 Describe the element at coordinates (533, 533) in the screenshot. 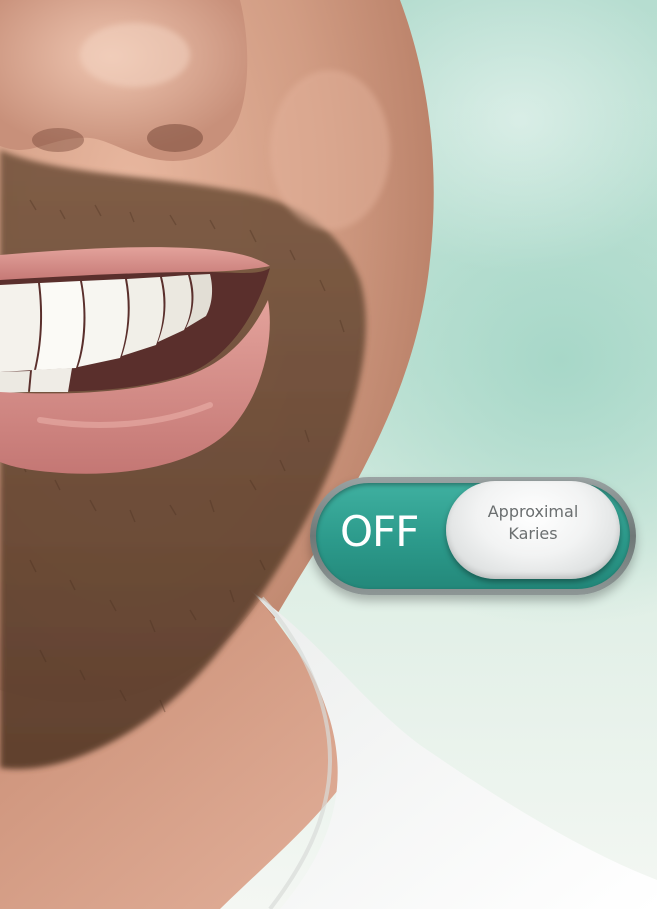

I see `feature-label-line2: Karies` at that location.